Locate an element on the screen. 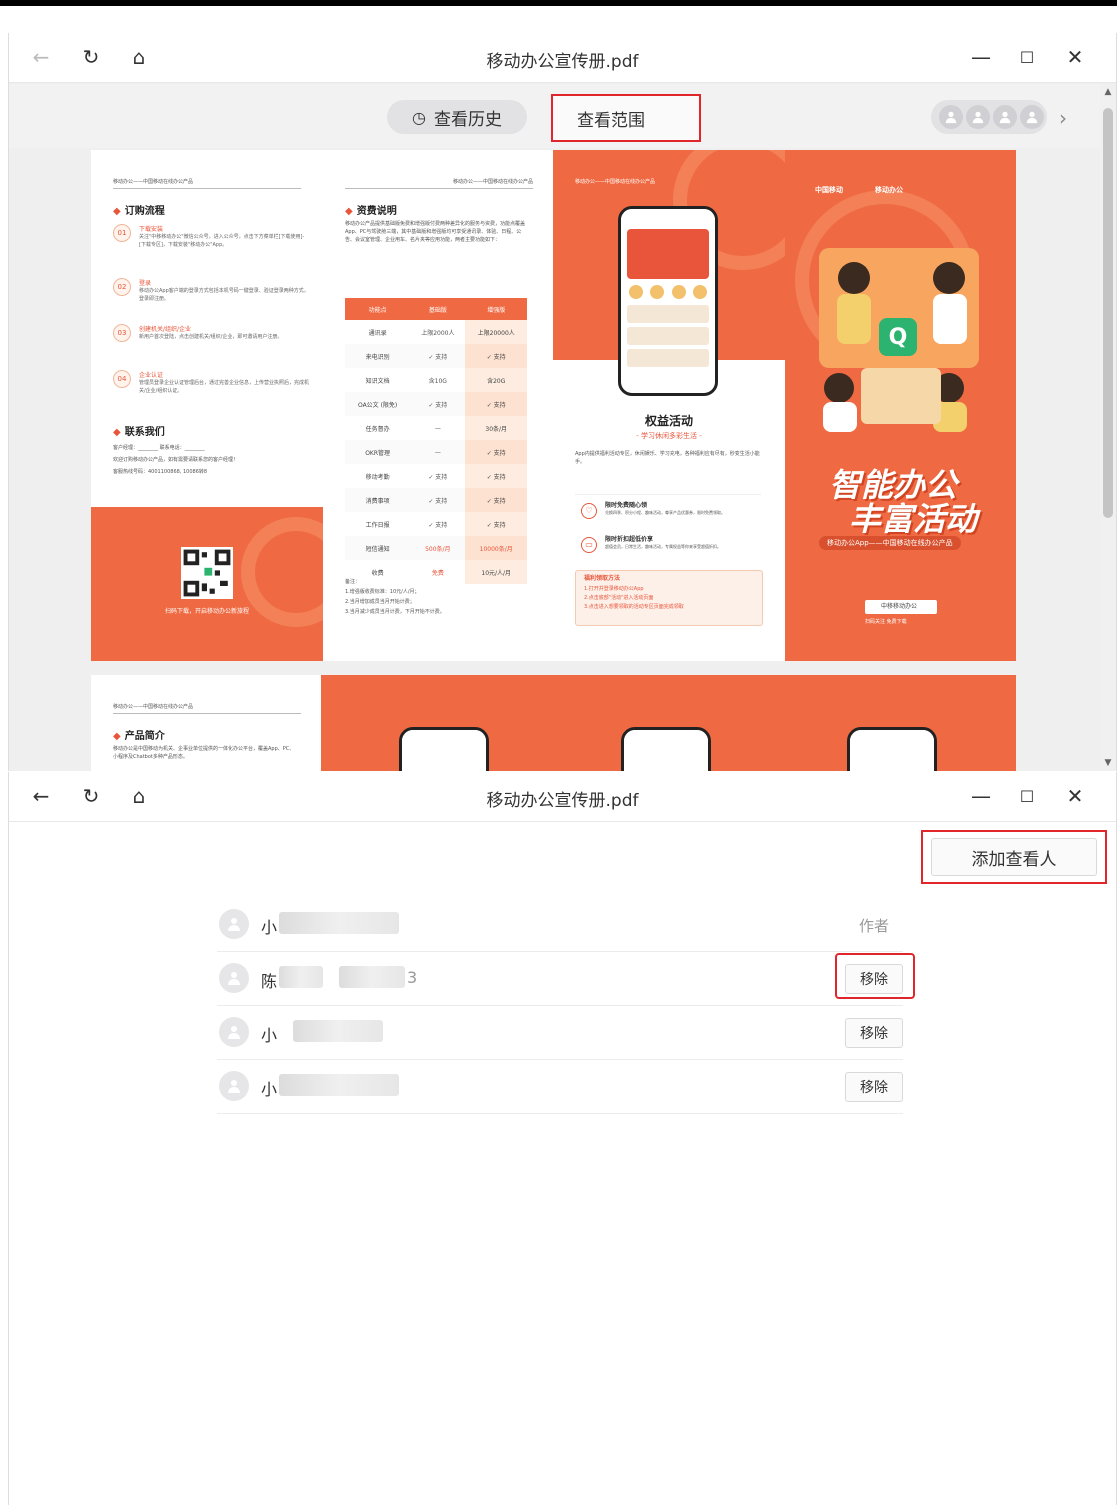  window-title: 移动办公宣传册.pdf is located at coordinates (562, 62).